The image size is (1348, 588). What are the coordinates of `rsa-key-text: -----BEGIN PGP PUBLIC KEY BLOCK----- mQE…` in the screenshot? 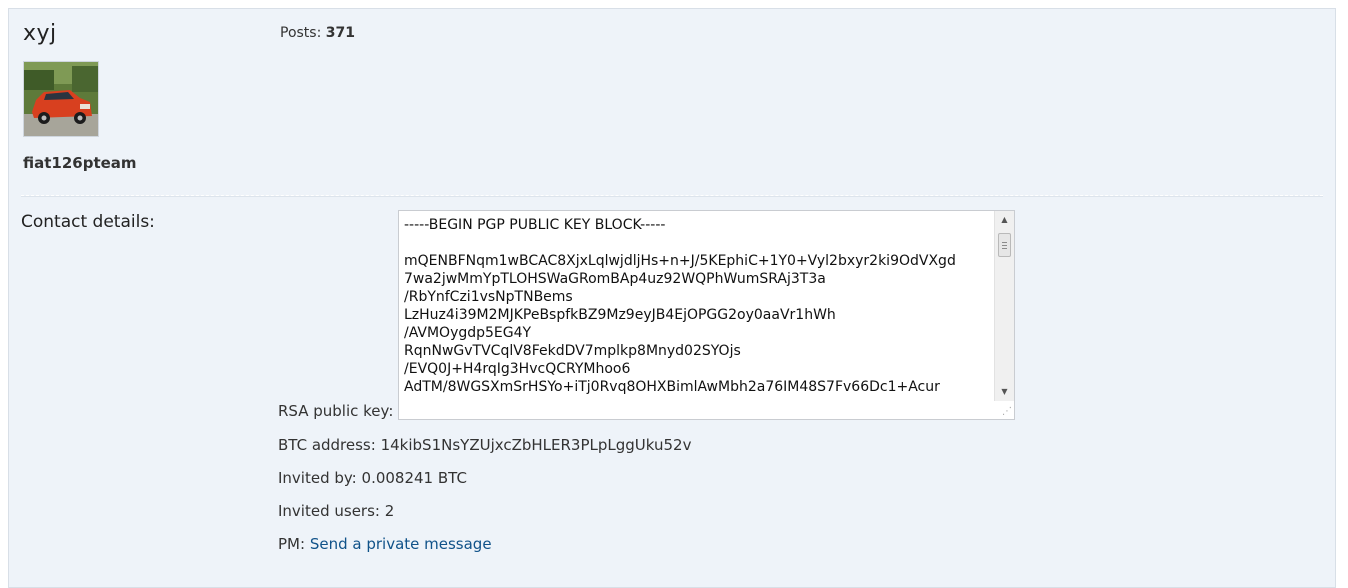 It's located at (696, 306).